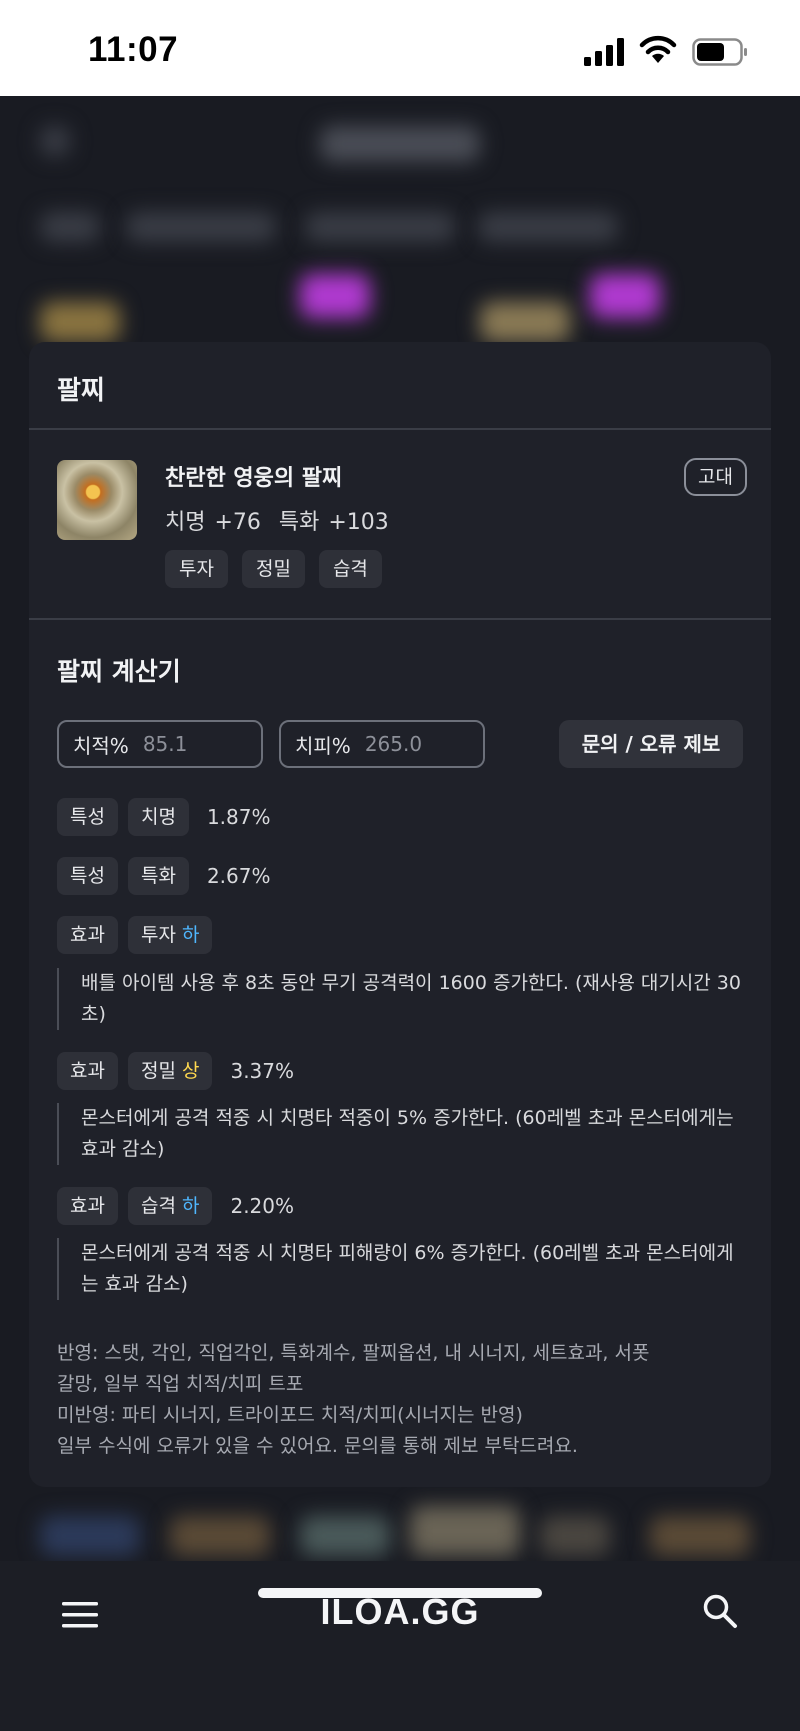 This screenshot has height=1731, width=800. What do you see at coordinates (158, 876) in the screenshot?
I see `row-name-chip: 특화` at bounding box center [158, 876].